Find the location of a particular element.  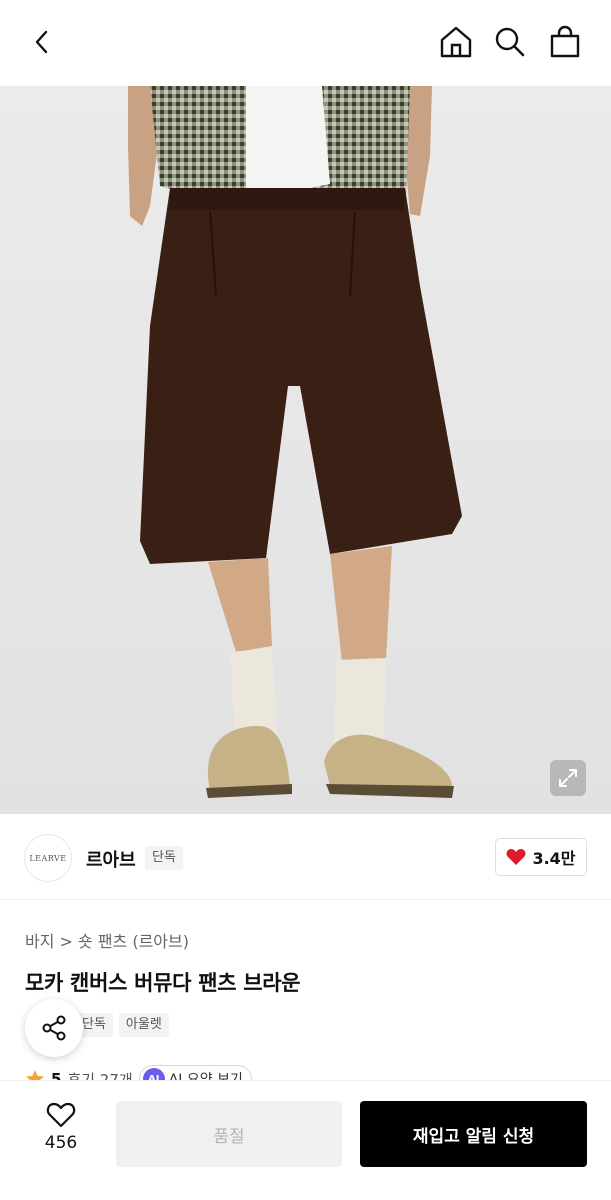

heart-outline-icon is located at coordinates (61, 1115).